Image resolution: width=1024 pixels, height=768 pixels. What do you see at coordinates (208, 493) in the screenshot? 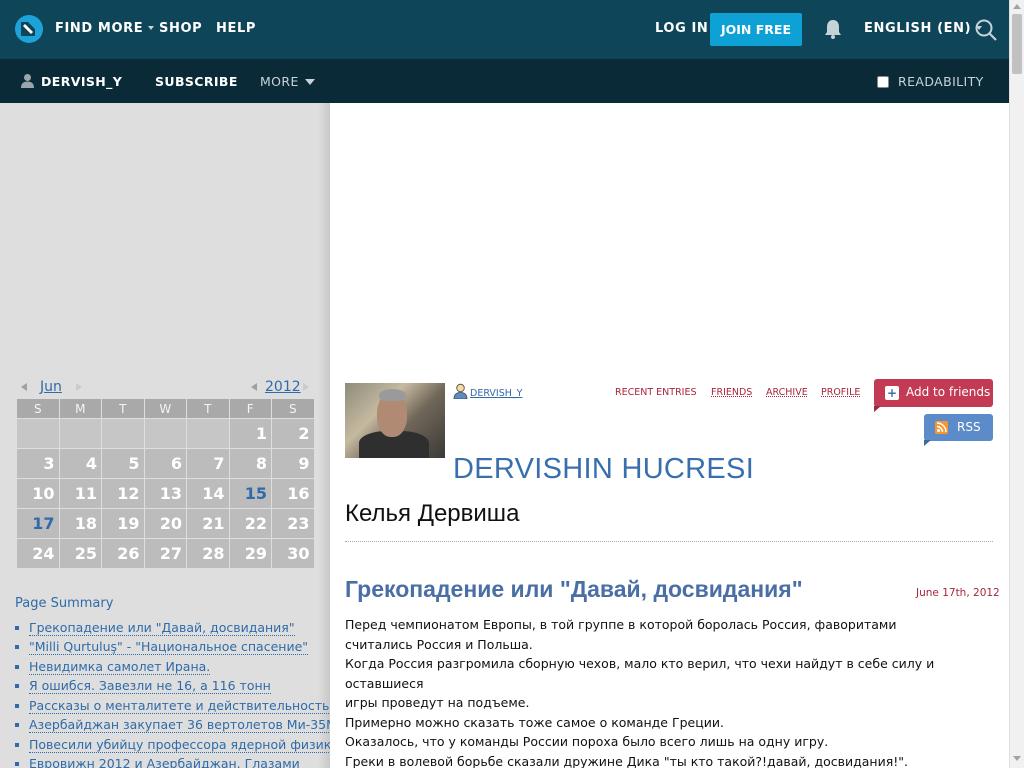
I see `calendar-day: 14` at bounding box center [208, 493].